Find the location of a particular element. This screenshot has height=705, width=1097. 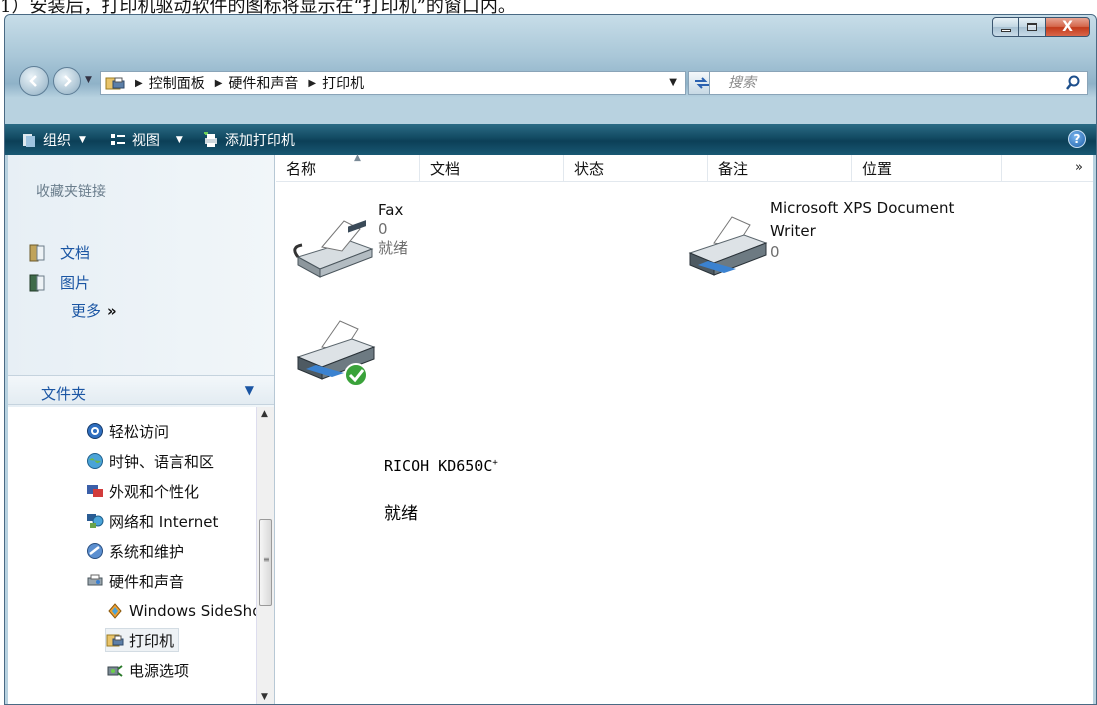

tree-item-label: Windows SideShow is located at coordinates (192, 611).